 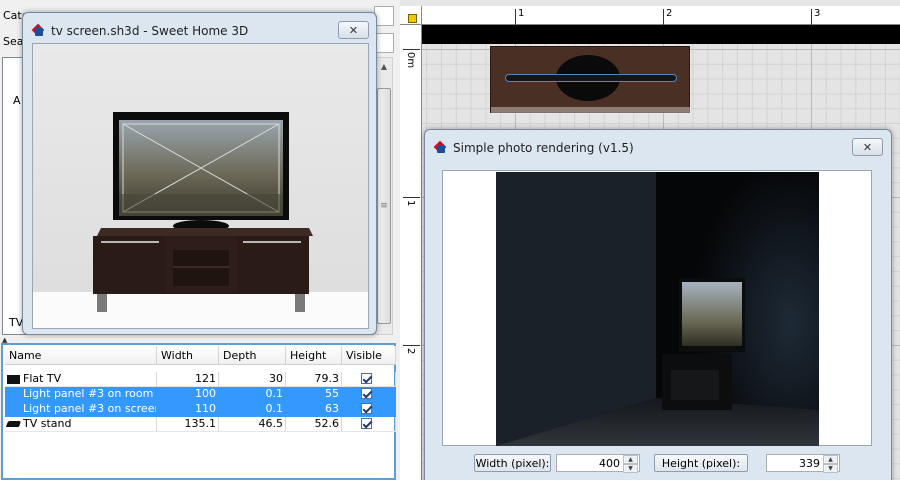 What do you see at coordinates (188, 424) in the screenshot?
I see `row-width: 135.1` at bounding box center [188, 424].